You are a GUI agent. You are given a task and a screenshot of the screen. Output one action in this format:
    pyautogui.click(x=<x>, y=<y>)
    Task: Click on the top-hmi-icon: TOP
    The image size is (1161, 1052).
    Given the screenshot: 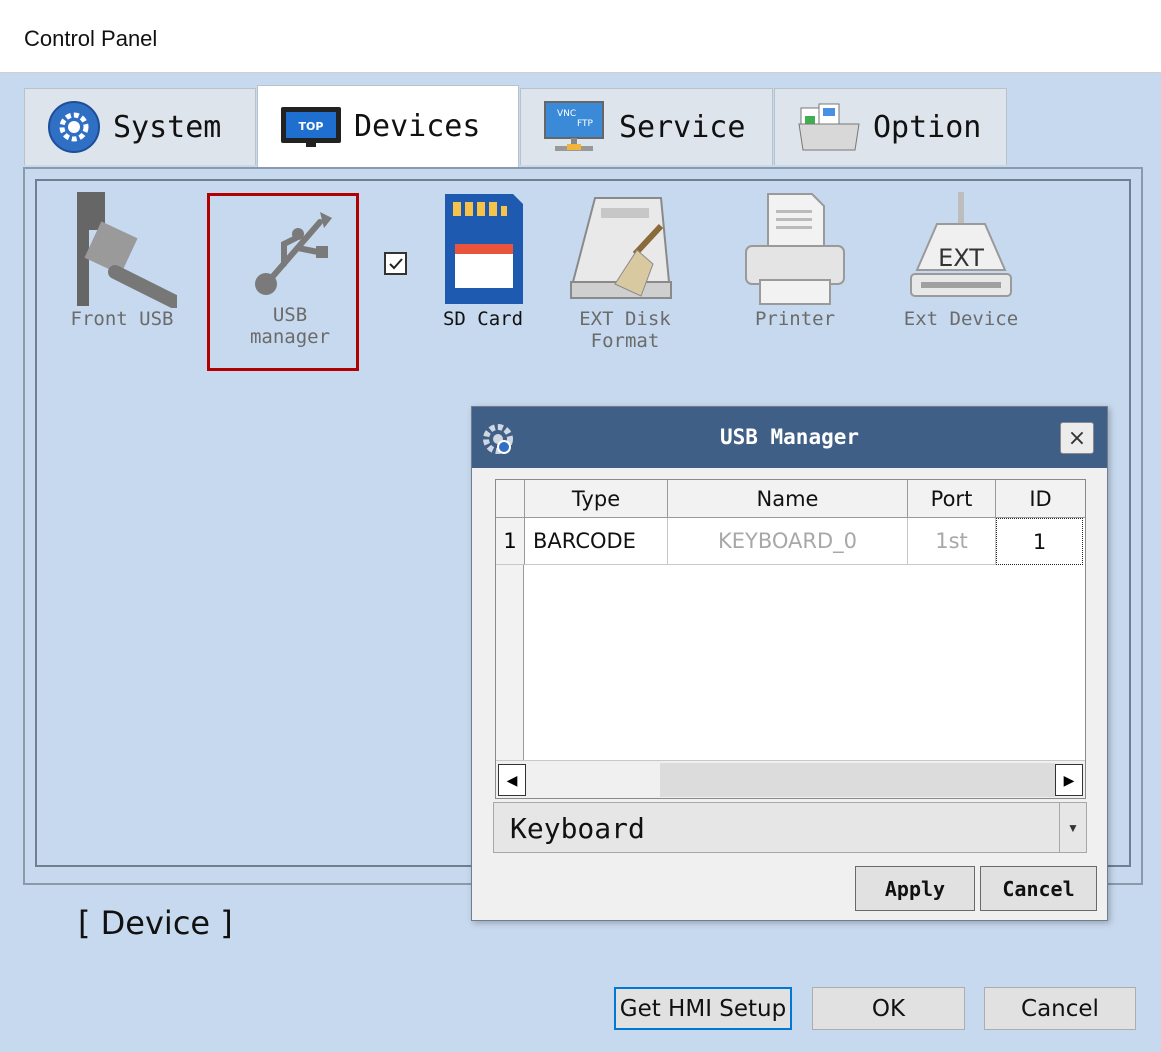 What is the action you would take?
    pyautogui.click(x=311, y=127)
    